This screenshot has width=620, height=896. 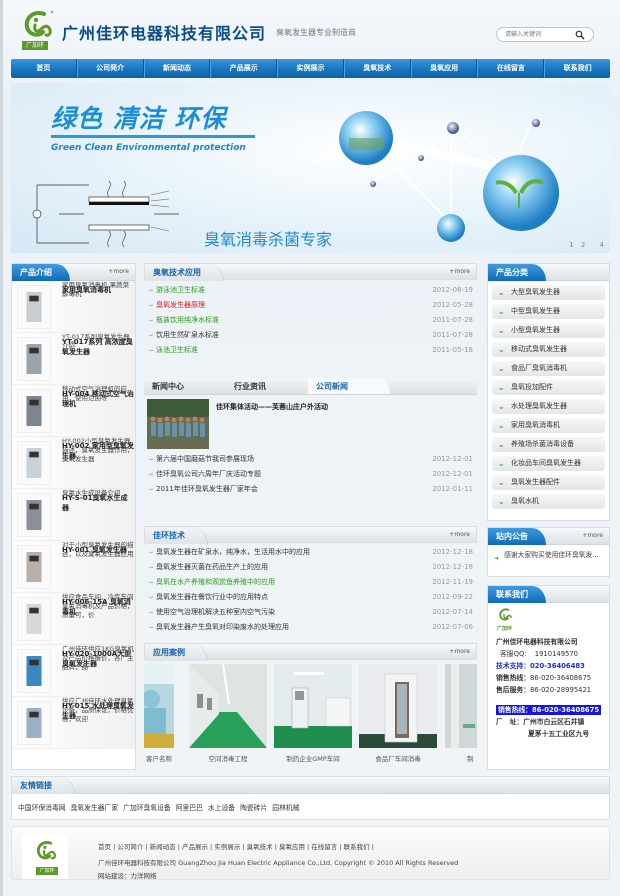 I want to click on product-item: YT-017系列 高浓度臭氧发生器 YT-017系列臭氧发生器介绍, so click(x=73, y=359).